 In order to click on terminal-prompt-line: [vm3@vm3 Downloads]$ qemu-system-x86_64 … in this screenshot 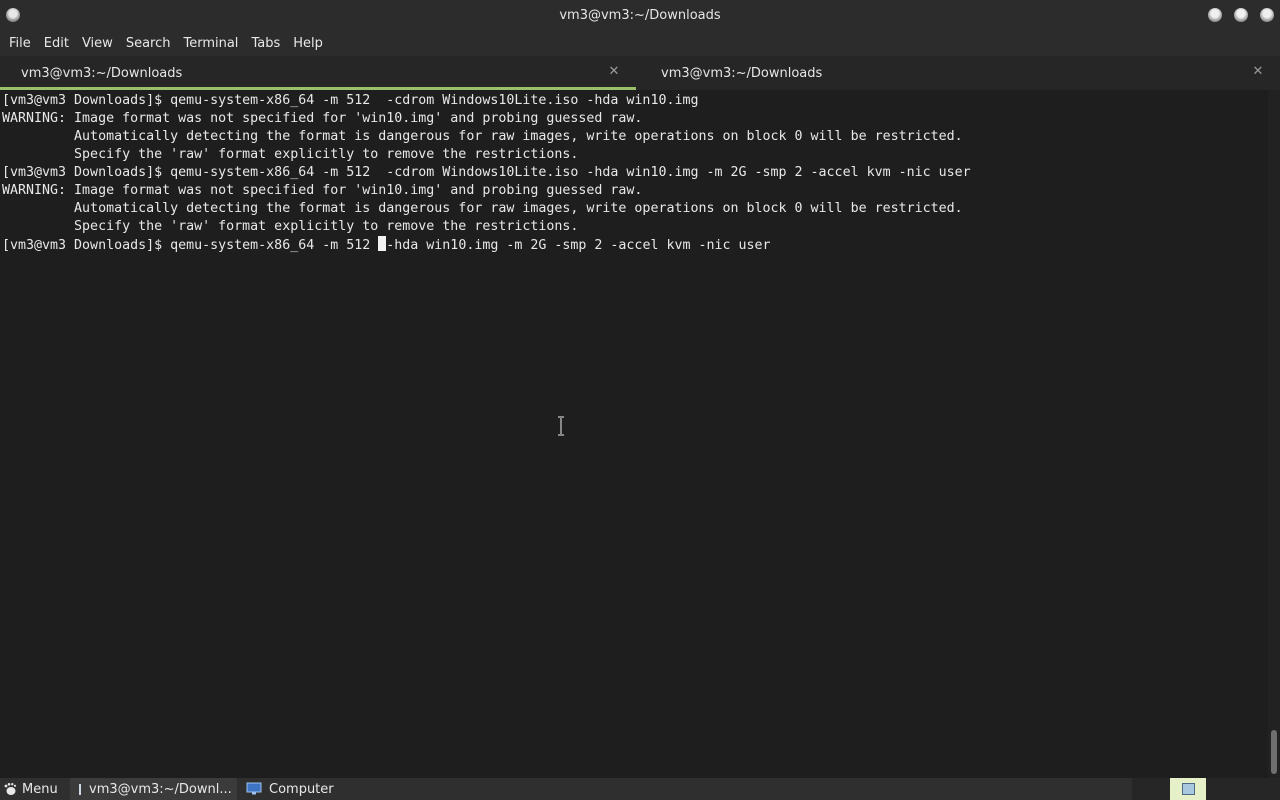, I will do `click(386, 245)`.